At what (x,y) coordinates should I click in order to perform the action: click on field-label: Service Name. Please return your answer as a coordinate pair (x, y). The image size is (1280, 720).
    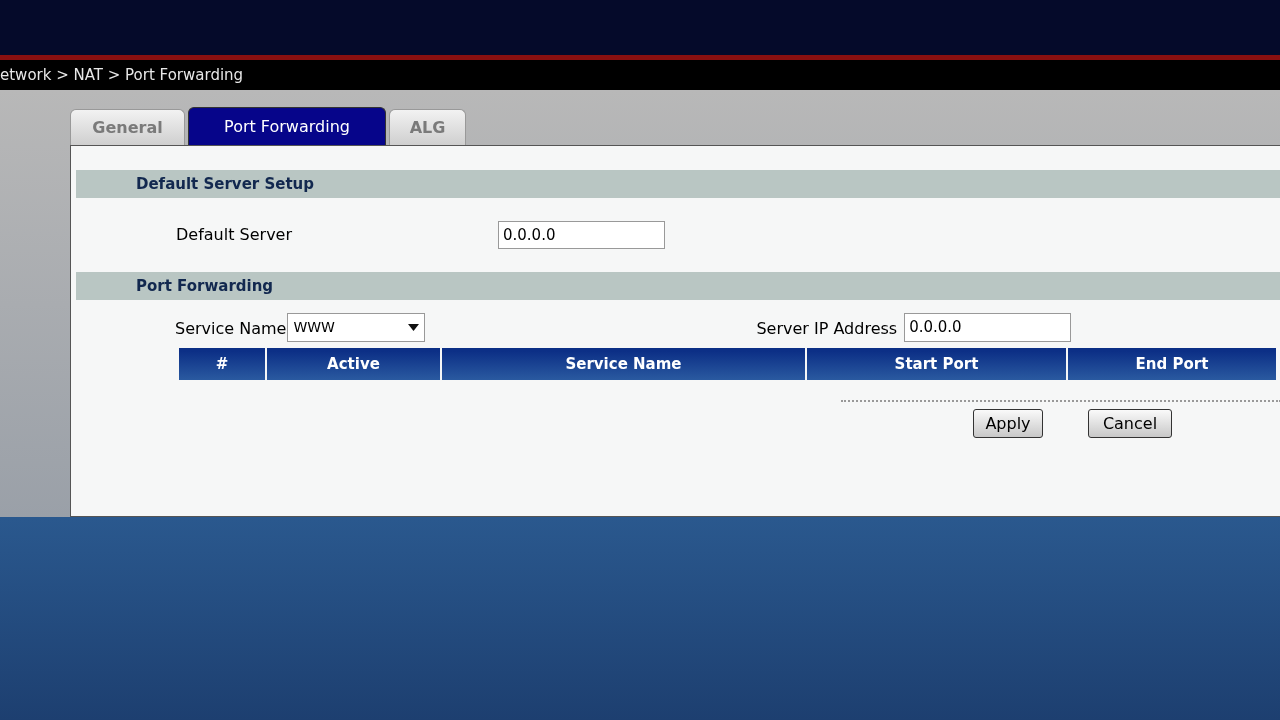
    Looking at the image, I should click on (231, 329).